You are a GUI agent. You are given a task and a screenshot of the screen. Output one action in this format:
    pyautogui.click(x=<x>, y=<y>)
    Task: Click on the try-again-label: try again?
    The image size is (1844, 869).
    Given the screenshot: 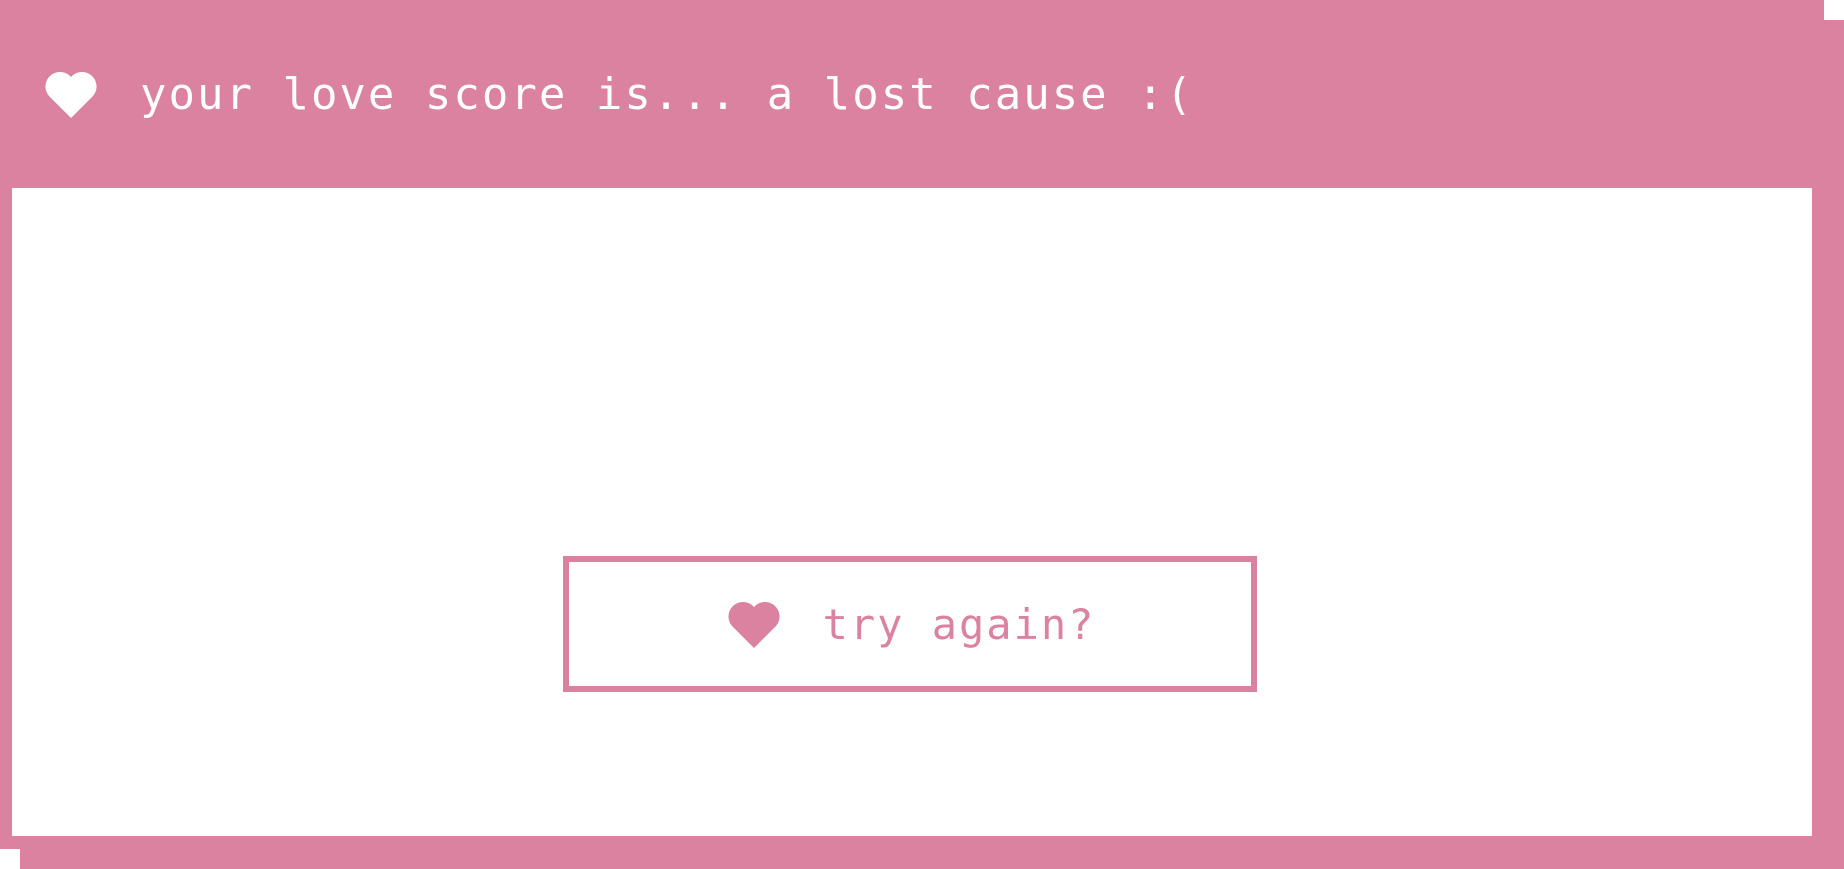 What is the action you would take?
    pyautogui.click(x=959, y=624)
    